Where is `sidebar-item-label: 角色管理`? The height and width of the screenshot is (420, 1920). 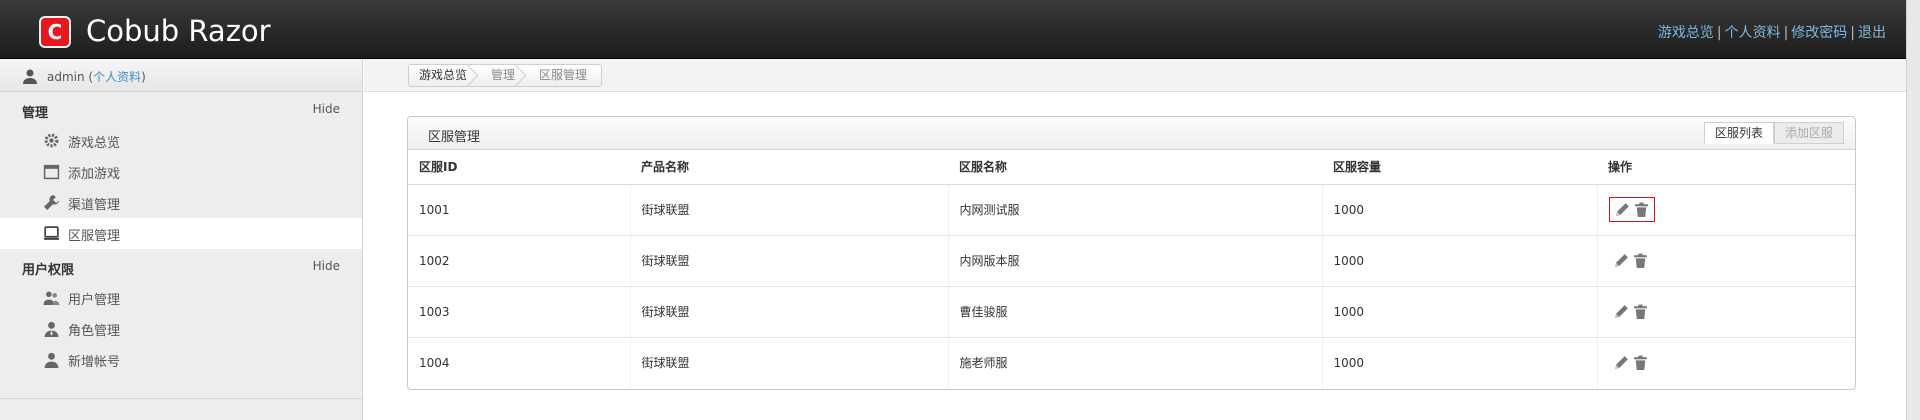 sidebar-item-label: 角色管理 is located at coordinates (94, 331).